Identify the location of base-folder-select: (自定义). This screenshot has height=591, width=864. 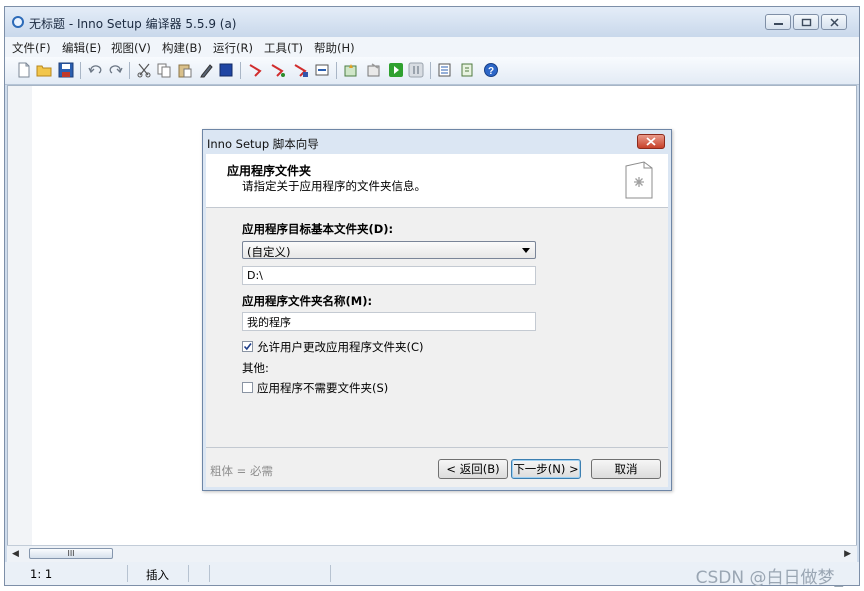
(389, 250).